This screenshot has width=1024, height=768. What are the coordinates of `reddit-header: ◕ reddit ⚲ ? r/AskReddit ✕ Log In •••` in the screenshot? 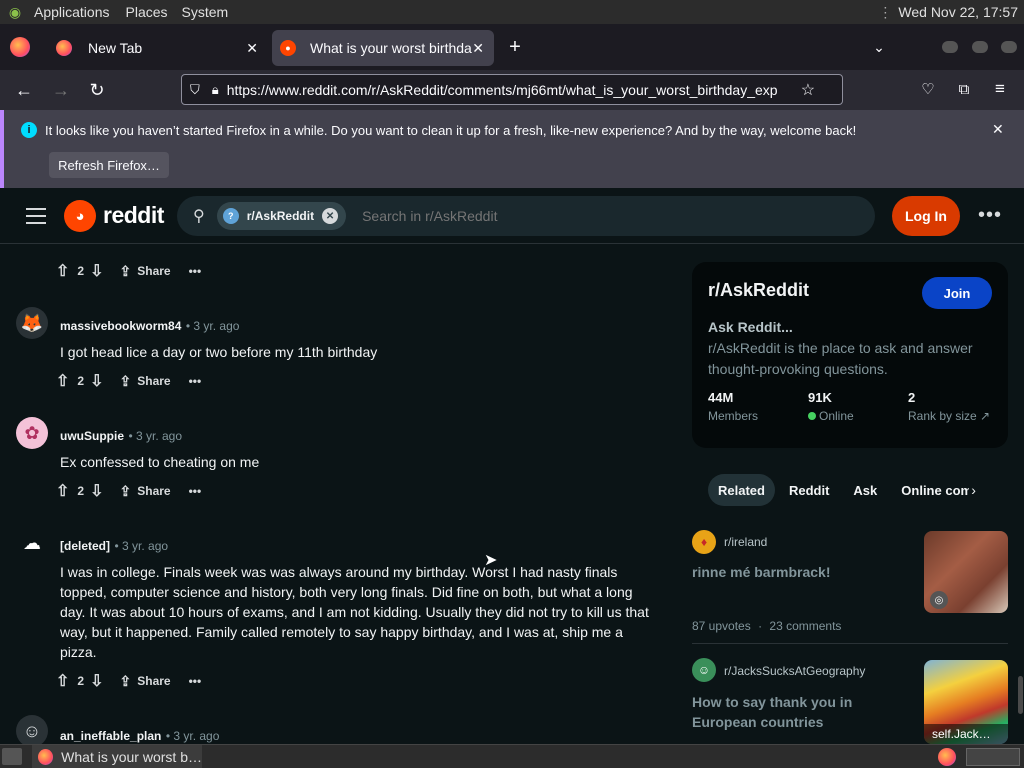 It's located at (512, 216).